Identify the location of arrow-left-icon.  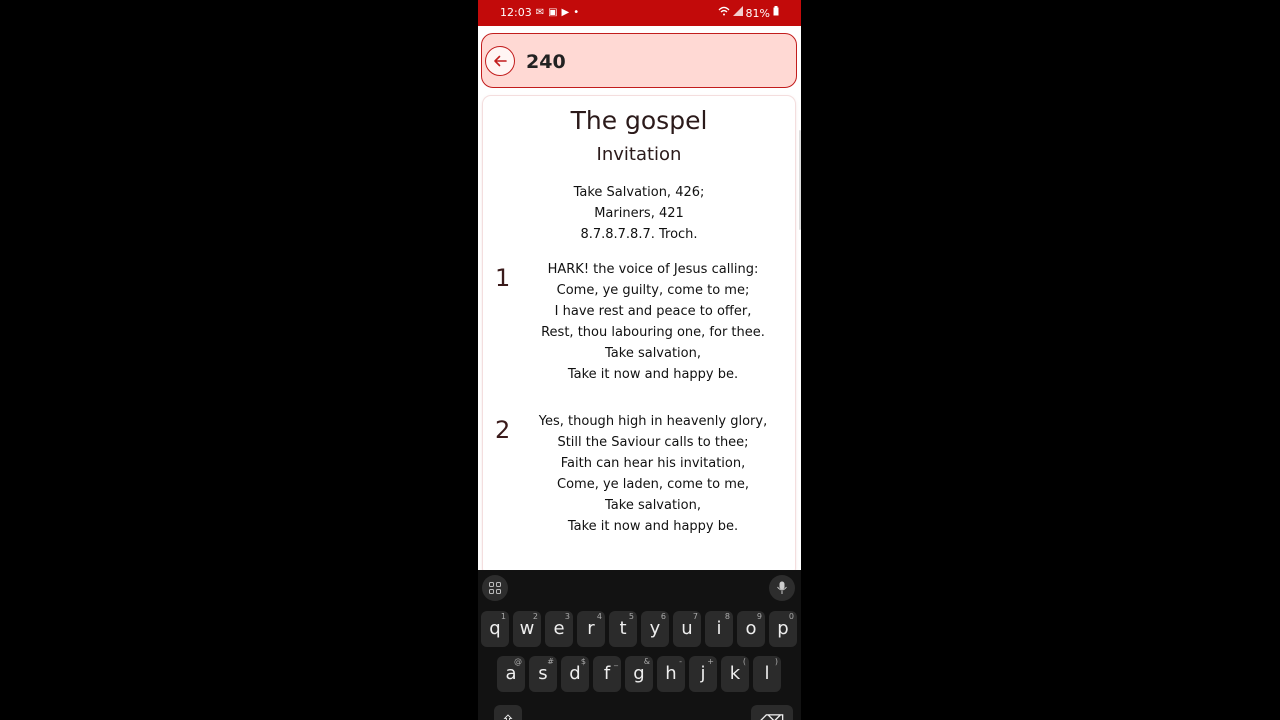
(500, 61).